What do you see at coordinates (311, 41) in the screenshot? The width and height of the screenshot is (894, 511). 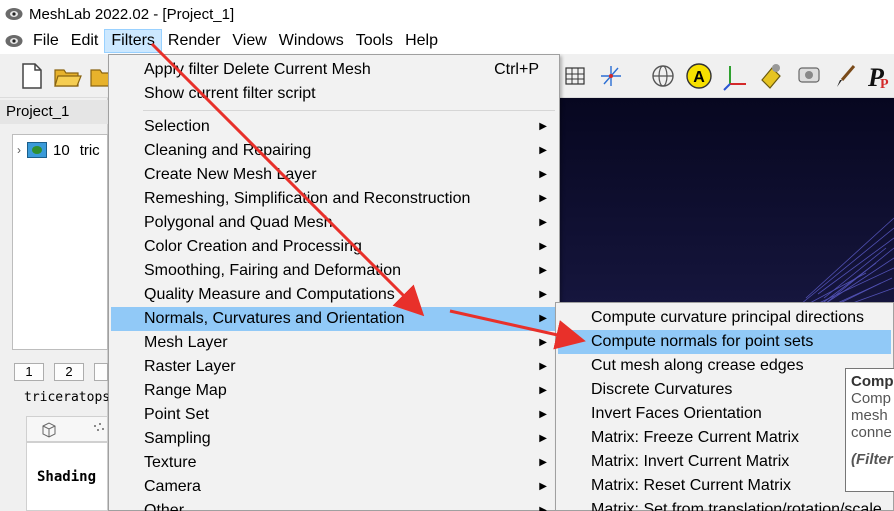 I see `menu-windows: Windows` at bounding box center [311, 41].